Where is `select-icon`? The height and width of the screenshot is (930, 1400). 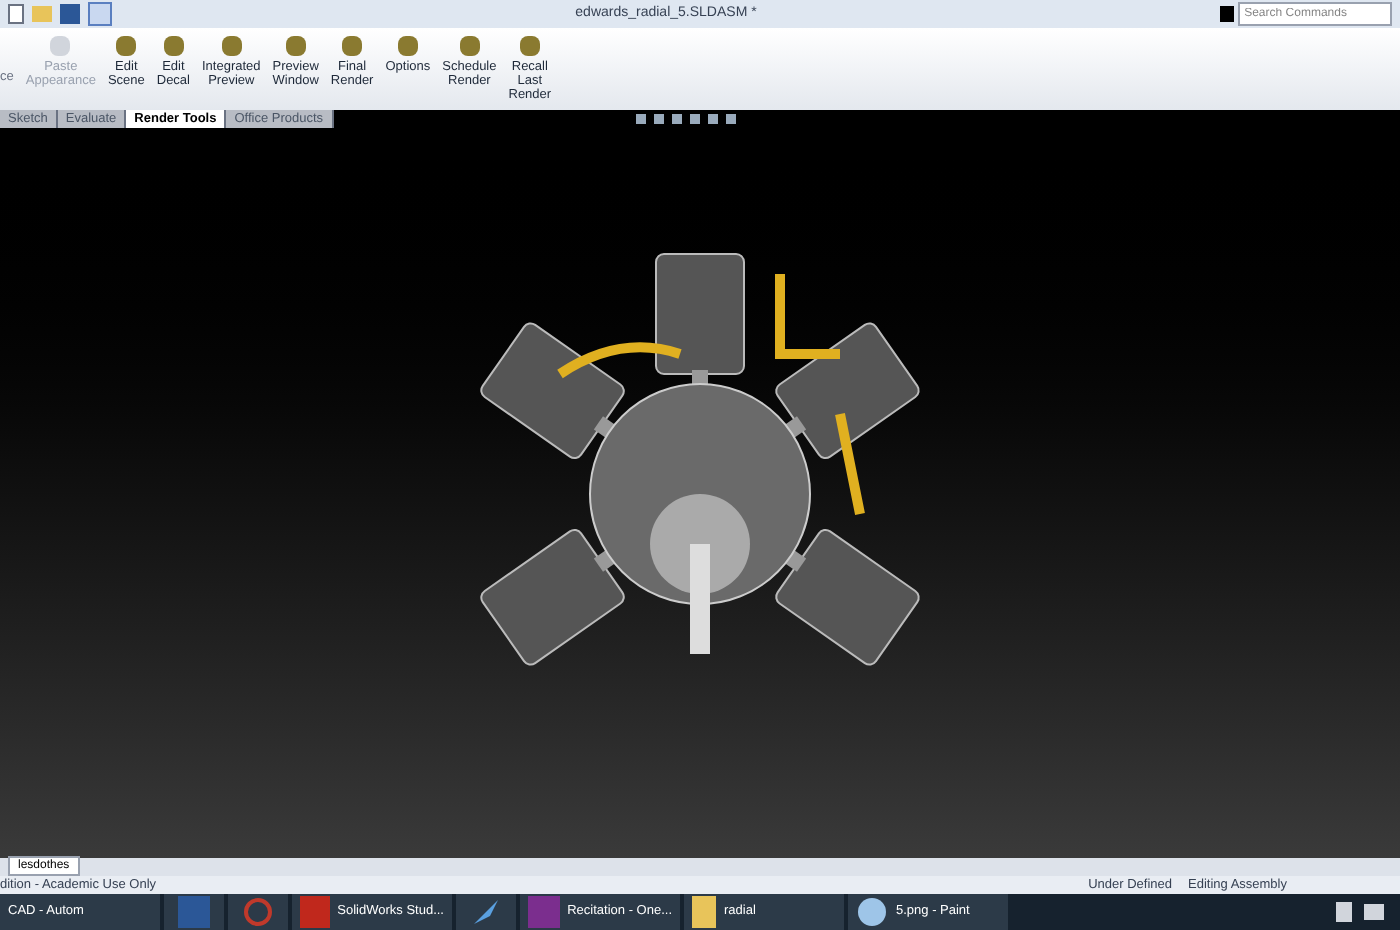 select-icon is located at coordinates (100, 14).